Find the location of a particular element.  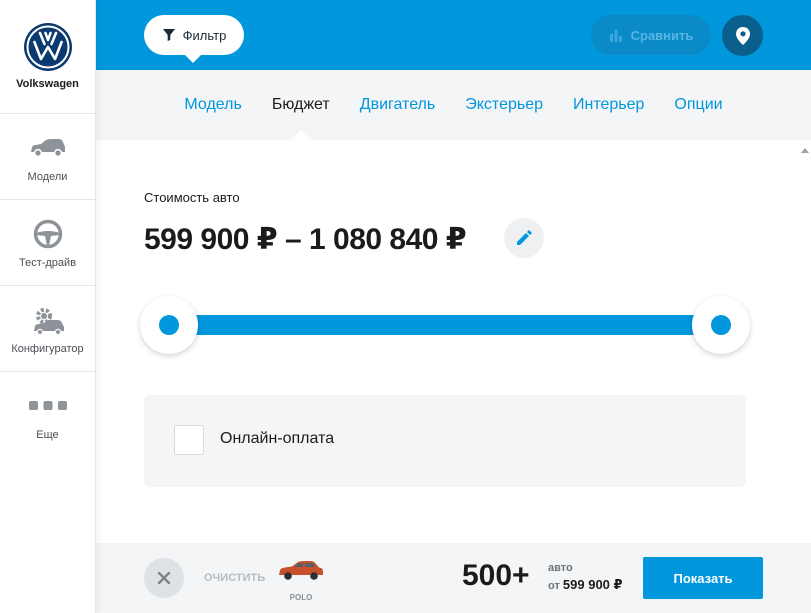

sidebar-item-configurator: Конфигуратор is located at coordinates (47, 329).